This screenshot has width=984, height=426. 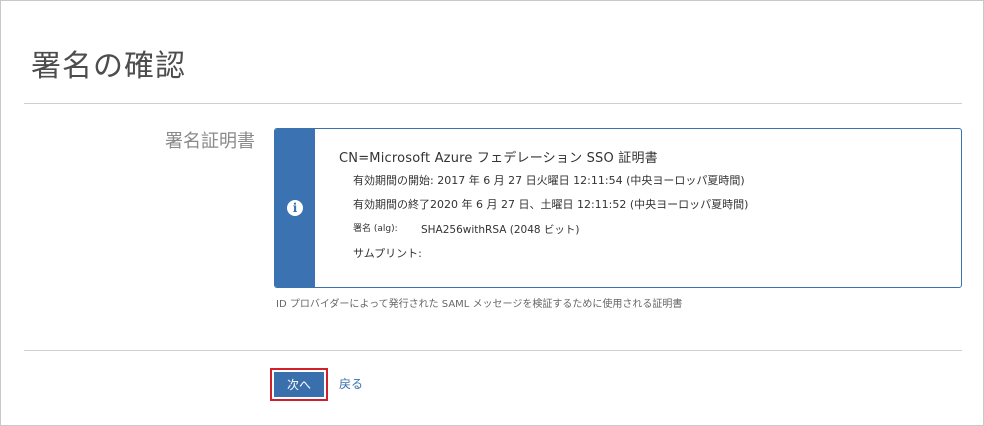 I want to click on title-divider, so click(x=493, y=103).